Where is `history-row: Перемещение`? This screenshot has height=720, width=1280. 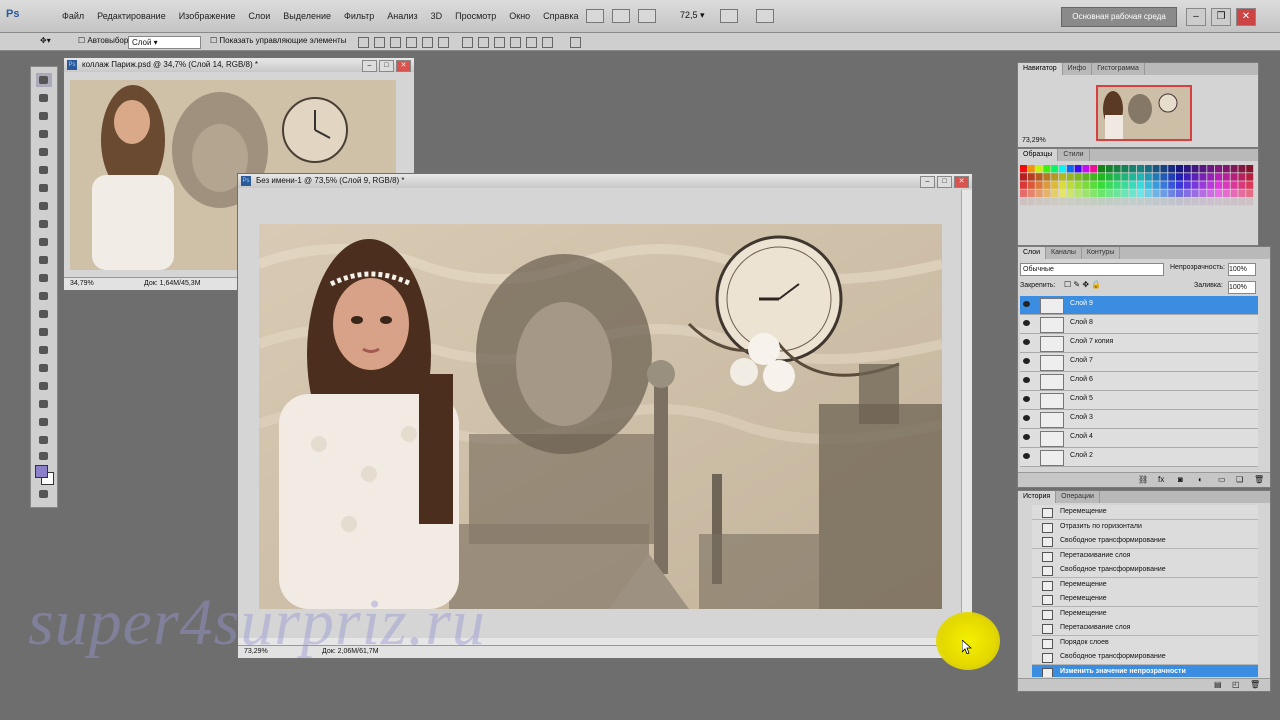
history-row: Перемещение is located at coordinates (1145, 512).